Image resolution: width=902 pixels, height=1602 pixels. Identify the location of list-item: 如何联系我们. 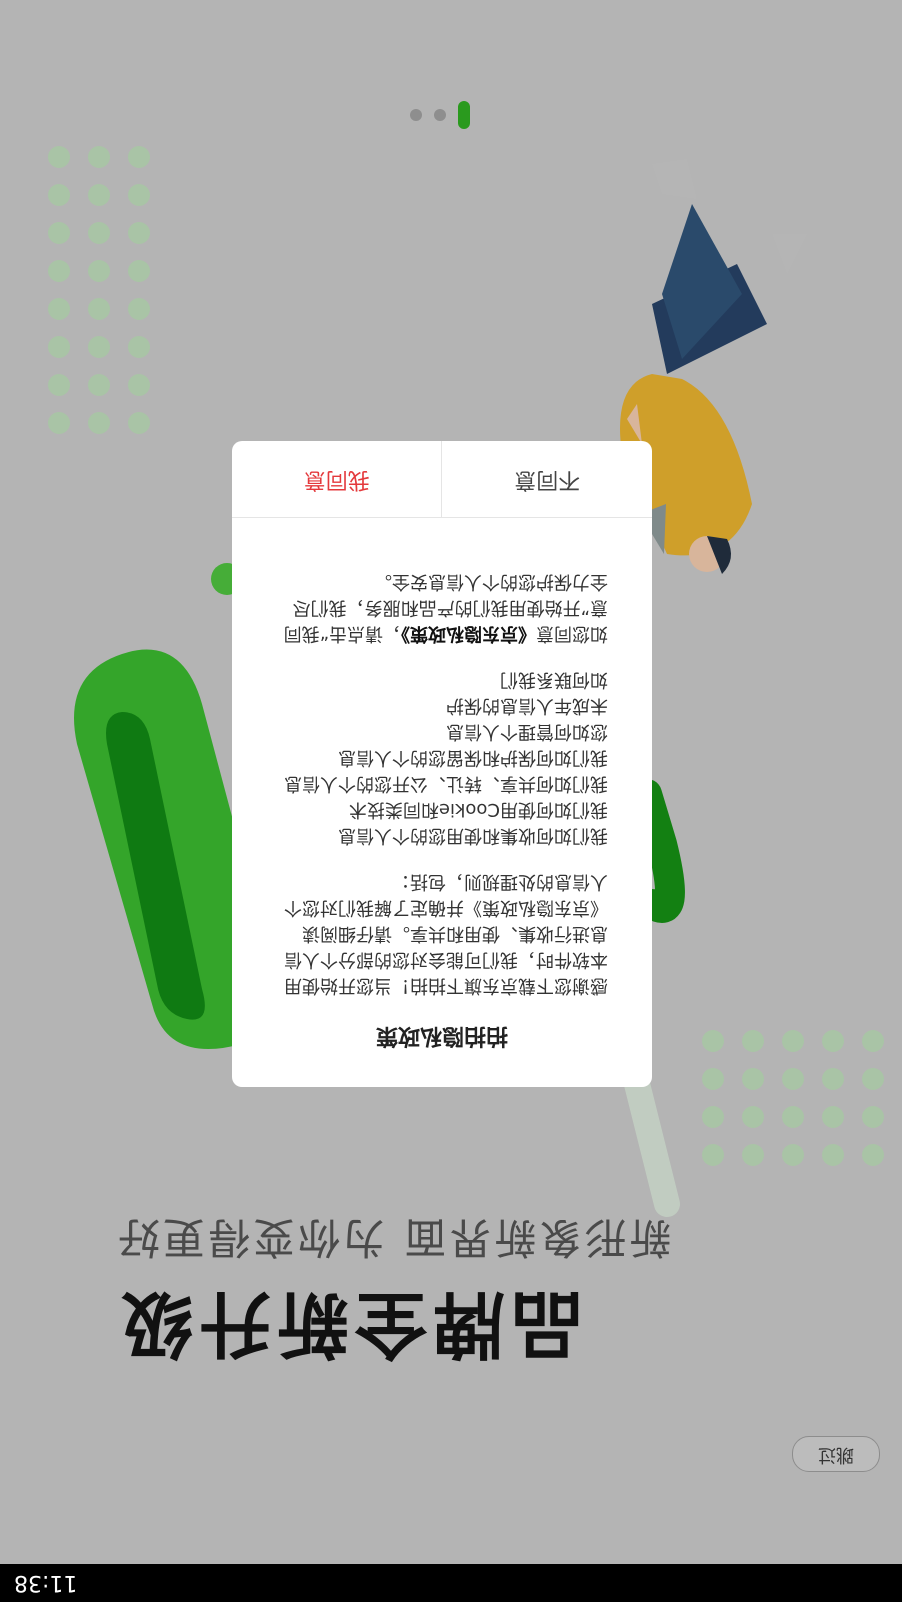
(554, 679).